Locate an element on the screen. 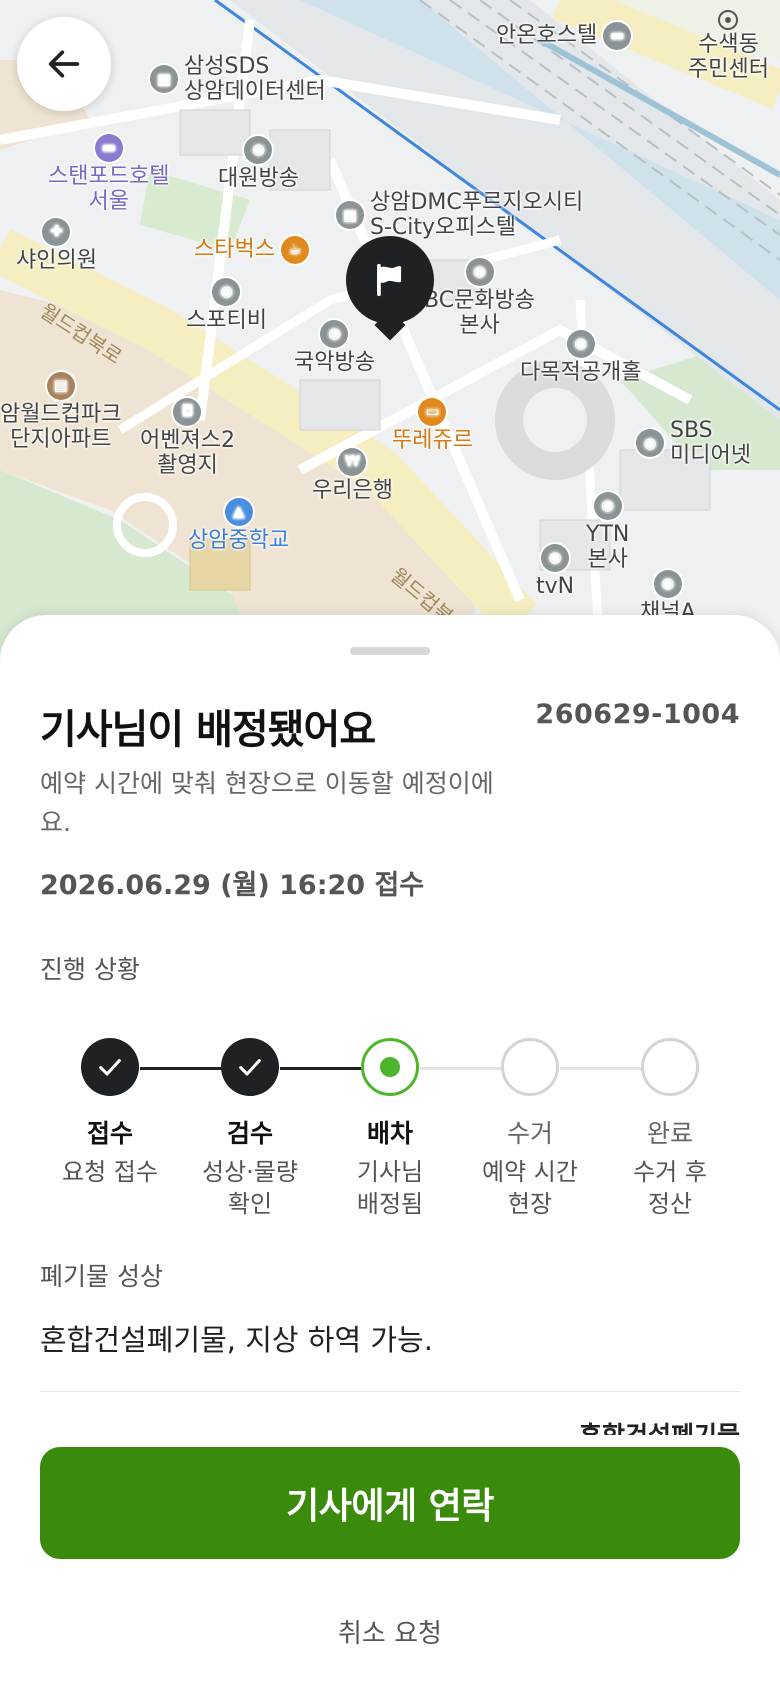  step-subtitle: 수거 후 정산 is located at coordinates (670, 1188).